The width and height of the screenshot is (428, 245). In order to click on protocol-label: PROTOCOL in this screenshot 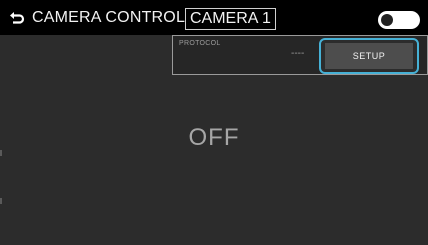, I will do `click(200, 43)`.